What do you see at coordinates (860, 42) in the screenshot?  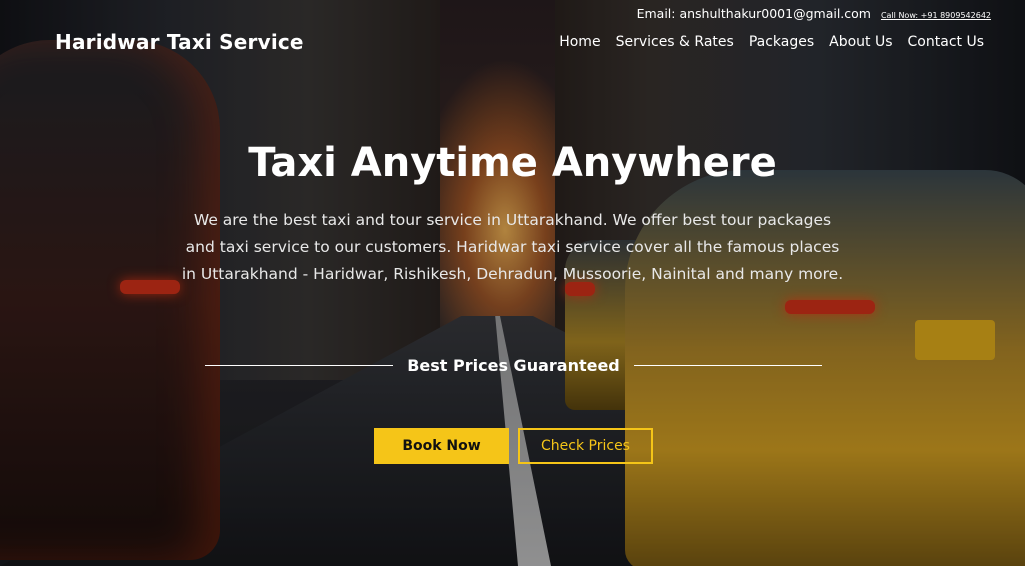 I see `nav-item-about-us: About Us` at bounding box center [860, 42].